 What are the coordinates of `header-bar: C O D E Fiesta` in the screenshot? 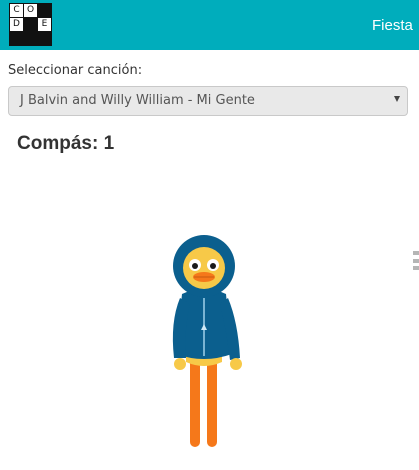 It's located at (209, 25).